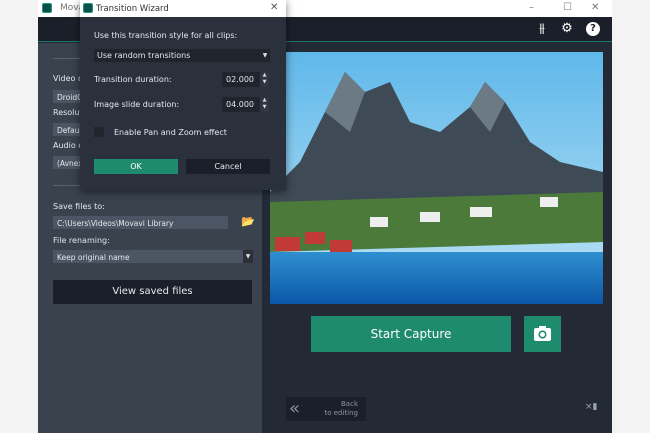 This screenshot has width=650, height=433. Describe the element at coordinates (81, 240) in the screenshot. I see `file-renaming-label: File renaming:` at that location.